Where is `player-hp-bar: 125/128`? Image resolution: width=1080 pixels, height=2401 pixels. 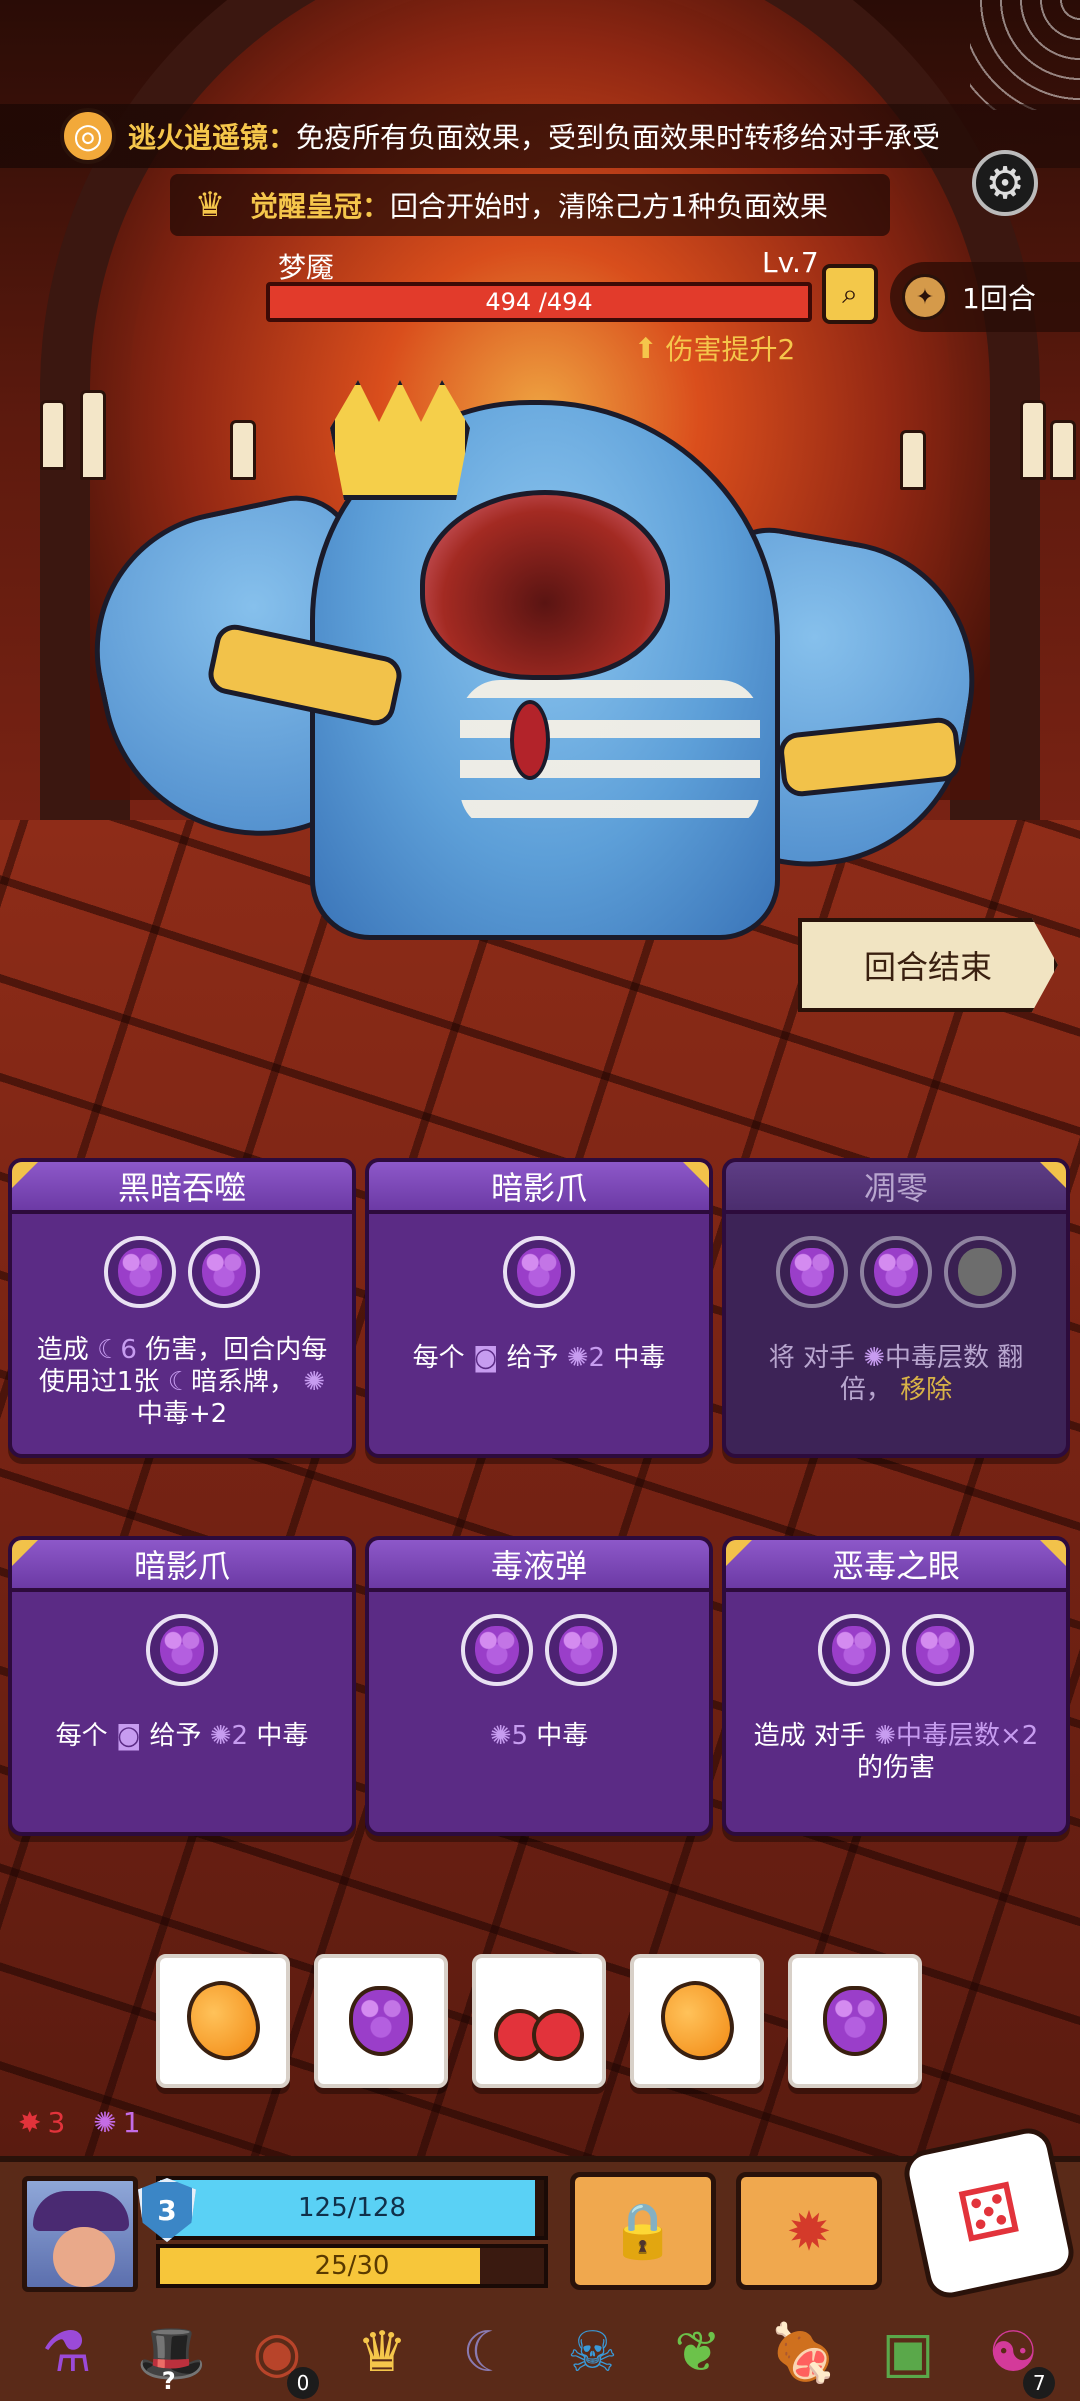
player-hp-bar: 125/128 is located at coordinates (352, 2208).